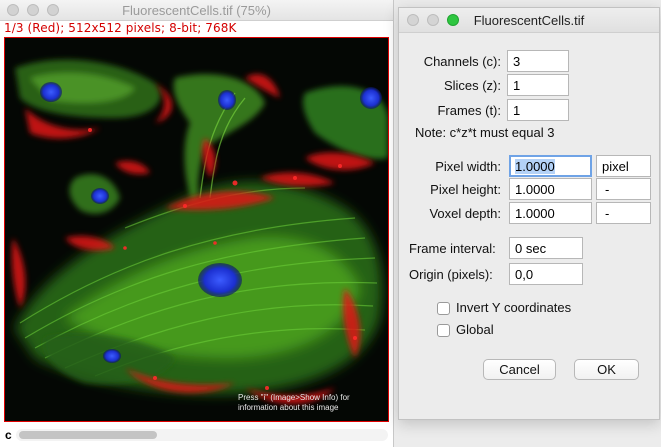  Describe the element at coordinates (468, 166) in the screenshot. I see `pixel-width-label: Pixel width:` at that location.